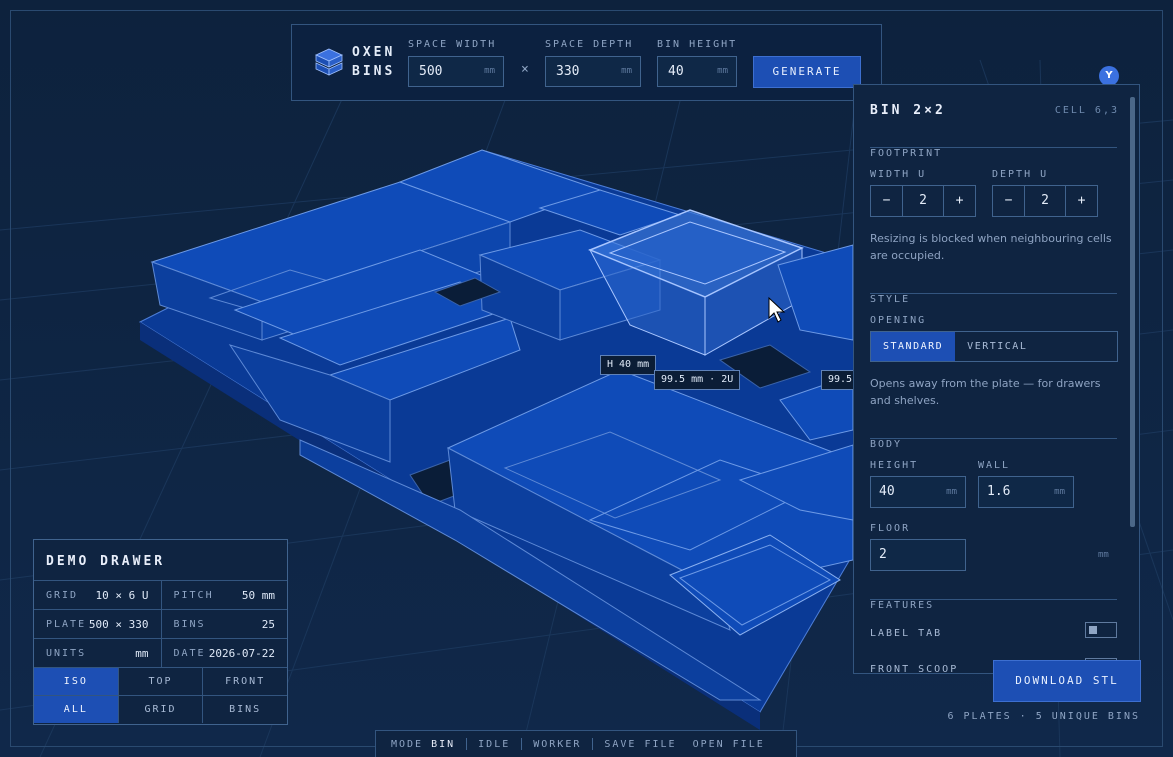 This screenshot has height=757, width=1173. I want to click on width-u-stepper: − 2 +, so click(923, 201).